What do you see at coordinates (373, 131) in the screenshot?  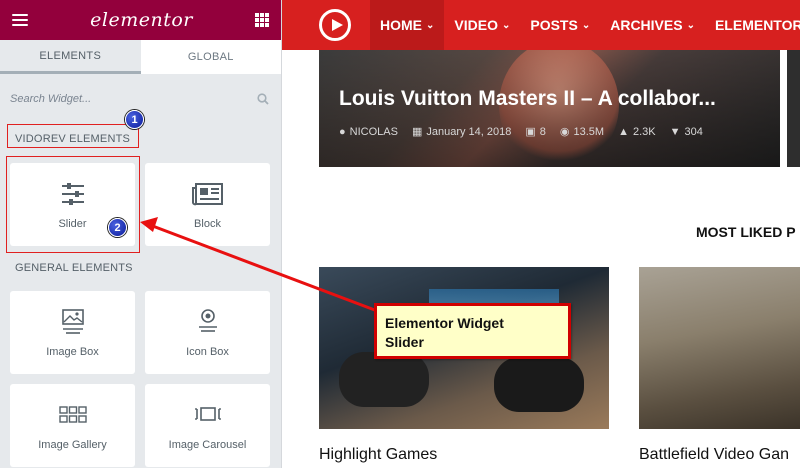 I see `author-name: NICOLAS` at bounding box center [373, 131].